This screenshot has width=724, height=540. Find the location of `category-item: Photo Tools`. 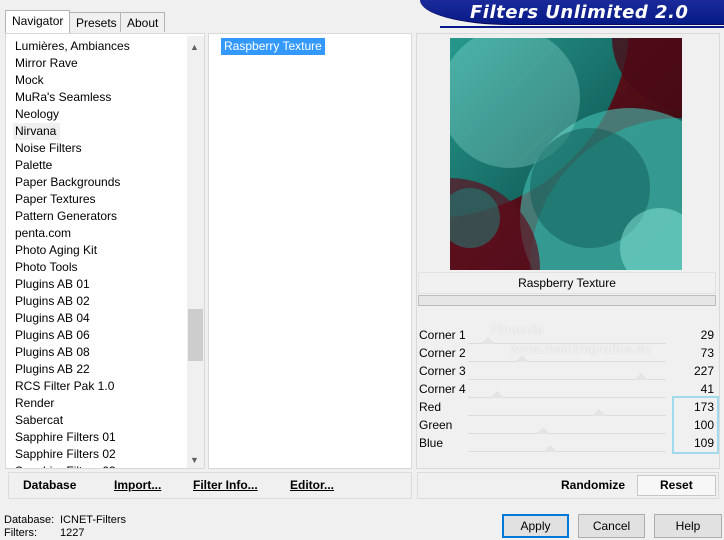

category-item: Photo Tools is located at coordinates (97, 267).